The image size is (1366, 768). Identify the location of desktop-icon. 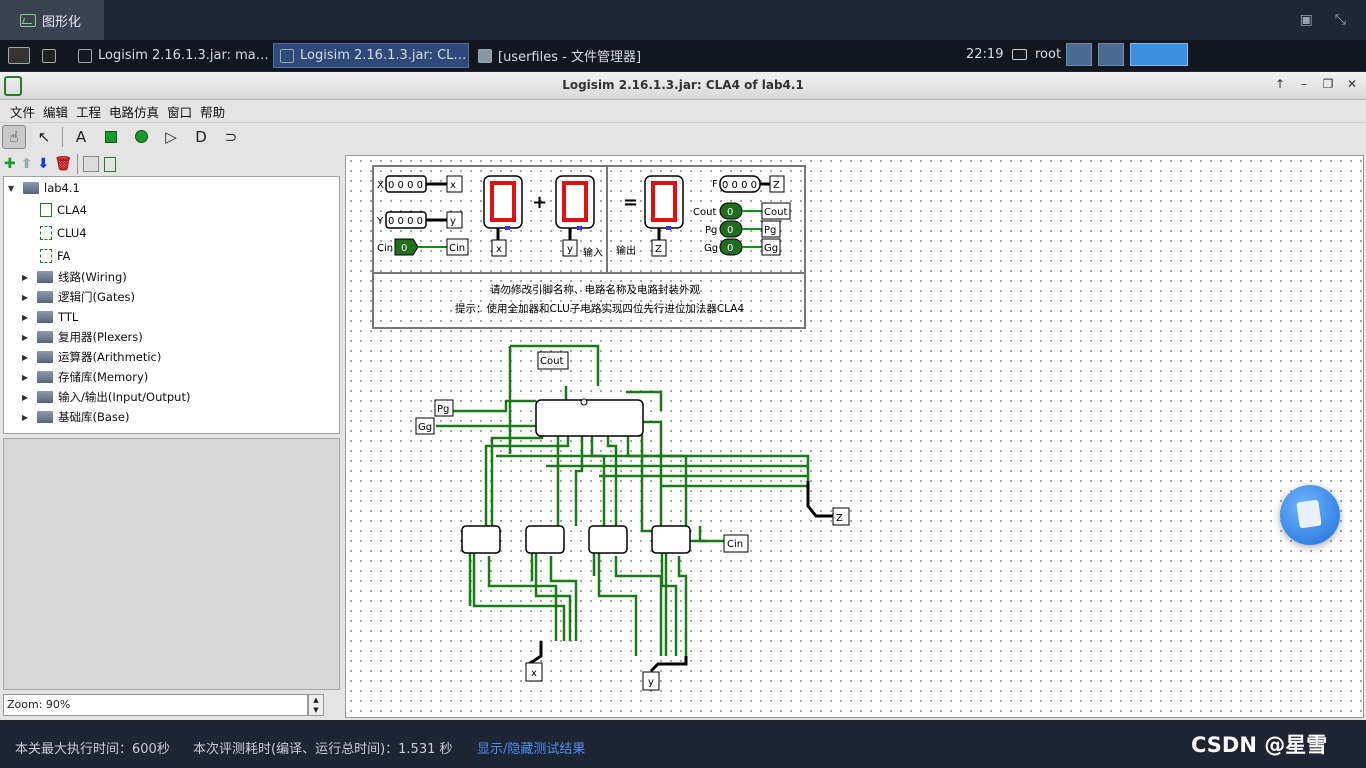
(17, 55).